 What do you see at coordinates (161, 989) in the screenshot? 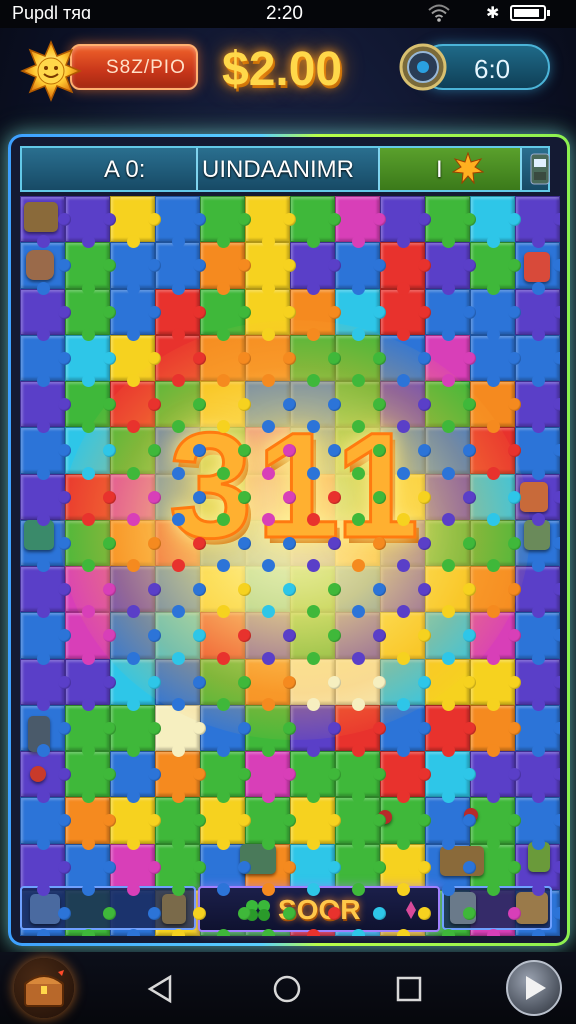
I see `back-triangle-icon` at bounding box center [161, 989].